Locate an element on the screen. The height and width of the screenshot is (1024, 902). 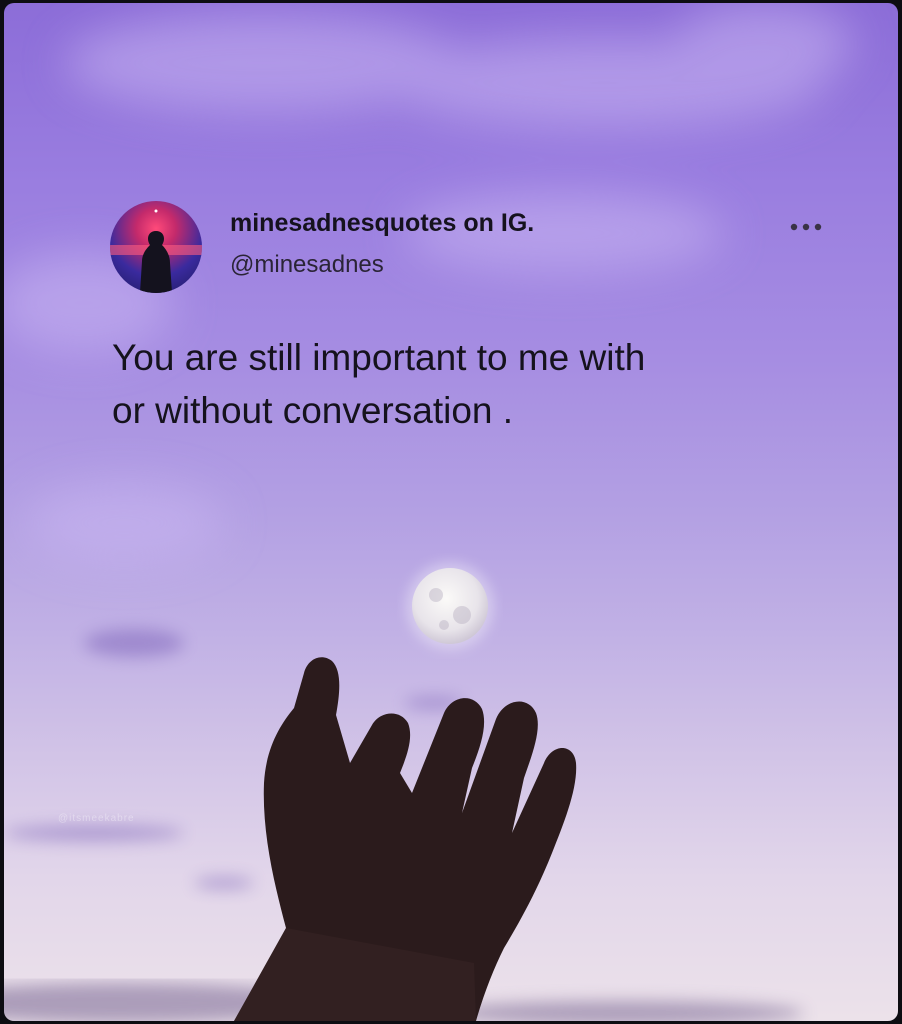
moon is located at coordinates (450, 606).